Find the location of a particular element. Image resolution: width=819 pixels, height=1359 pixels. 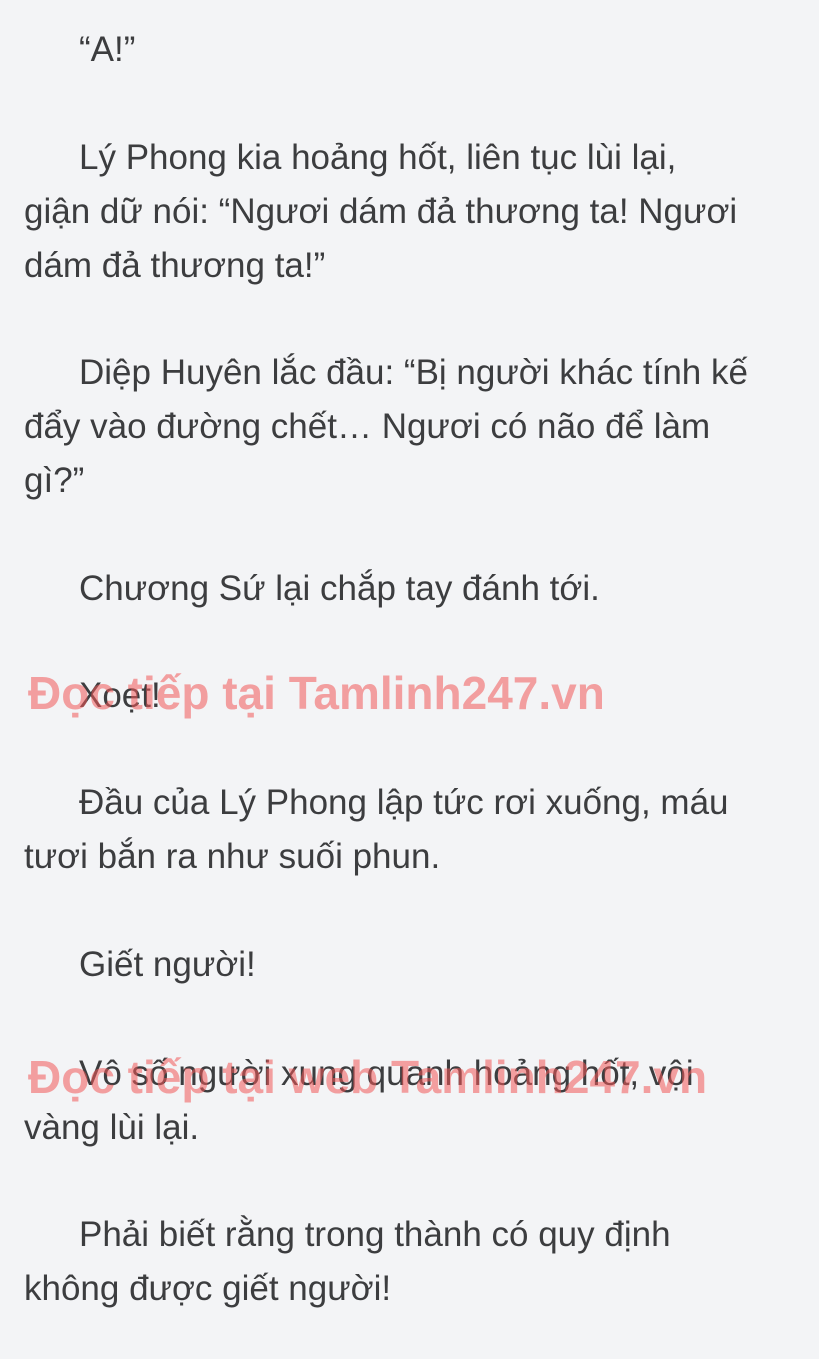

paragraph-line: dám đả thương ta!” is located at coordinates (175, 265).